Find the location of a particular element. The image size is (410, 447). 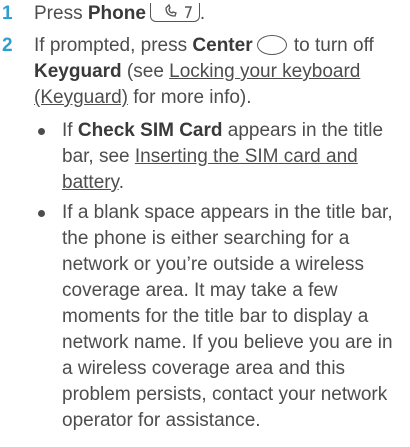

step-number: 1 is located at coordinates (7, 13).